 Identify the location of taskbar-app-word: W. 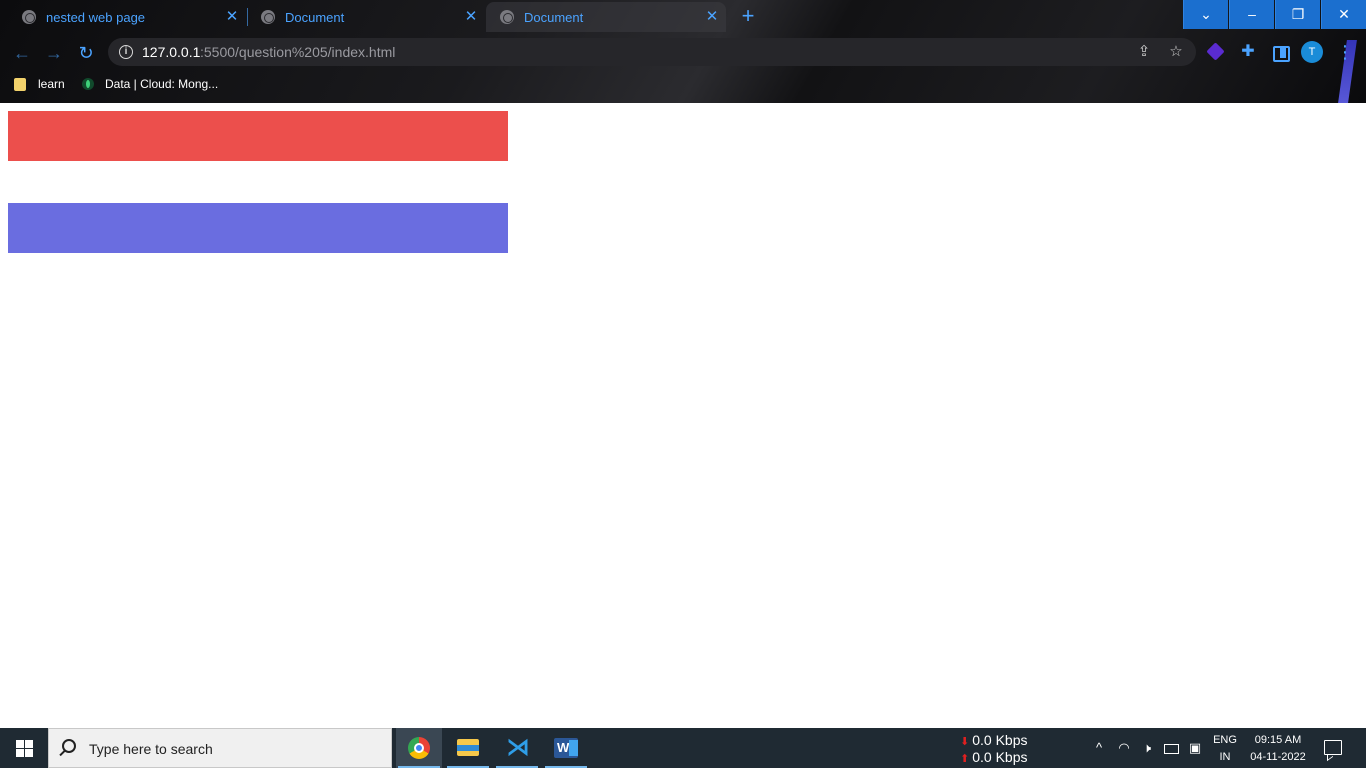
(566, 748).